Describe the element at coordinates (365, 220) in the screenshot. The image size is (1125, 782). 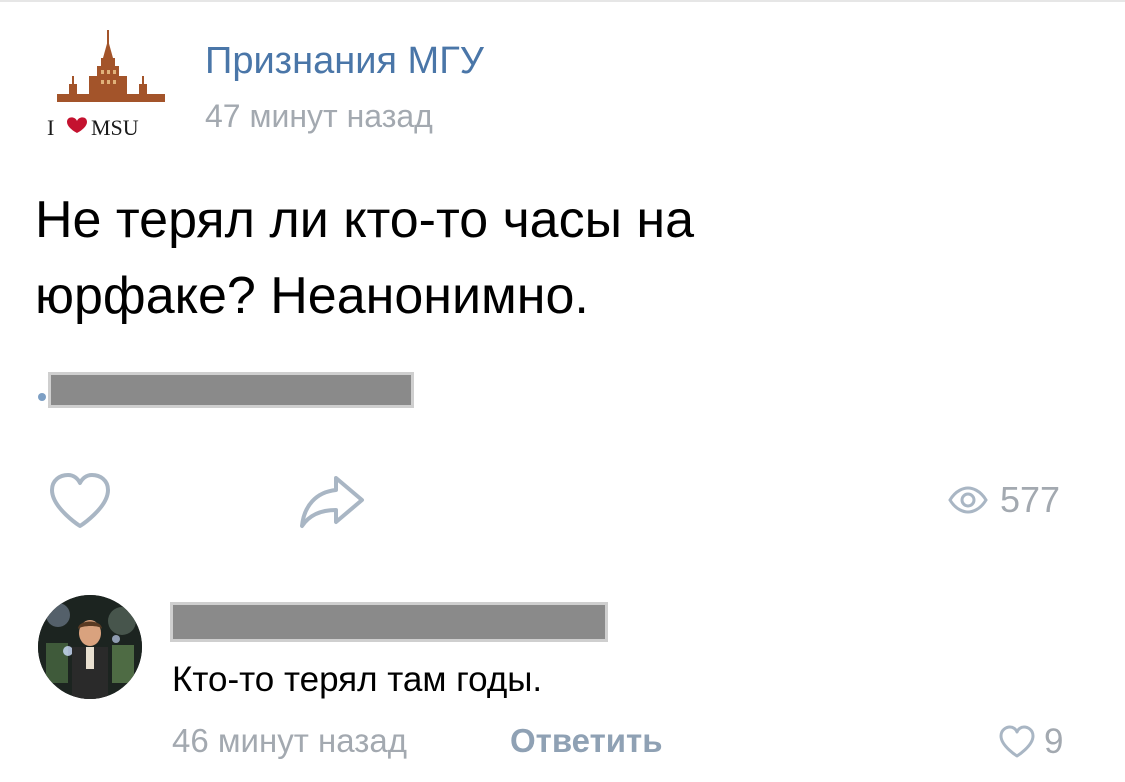
I see `post-text-line: Не терял ли кто-то часы на` at that location.